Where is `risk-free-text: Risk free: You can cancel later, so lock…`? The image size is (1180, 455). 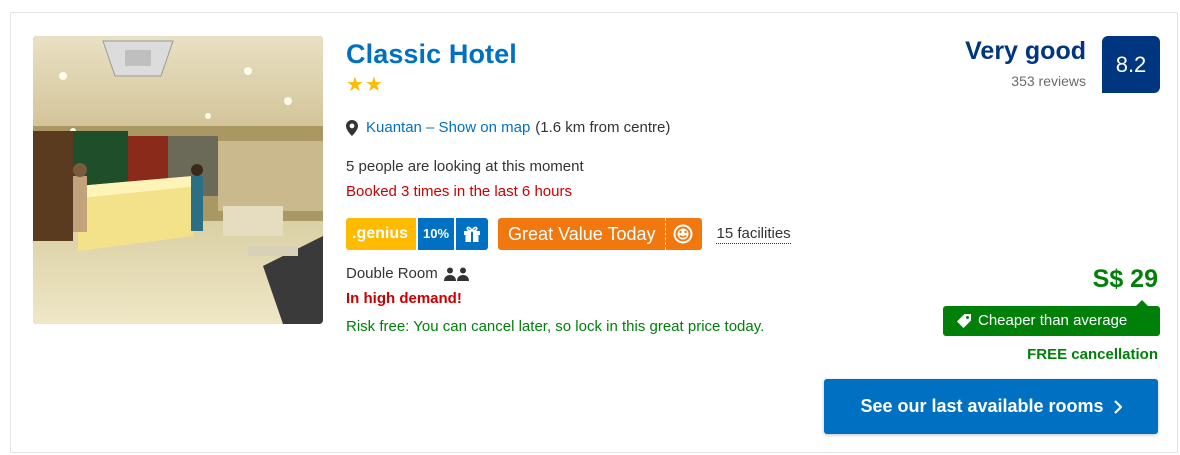 risk-free-text: Risk free: You can cancel later, so lock… is located at coordinates (555, 326).